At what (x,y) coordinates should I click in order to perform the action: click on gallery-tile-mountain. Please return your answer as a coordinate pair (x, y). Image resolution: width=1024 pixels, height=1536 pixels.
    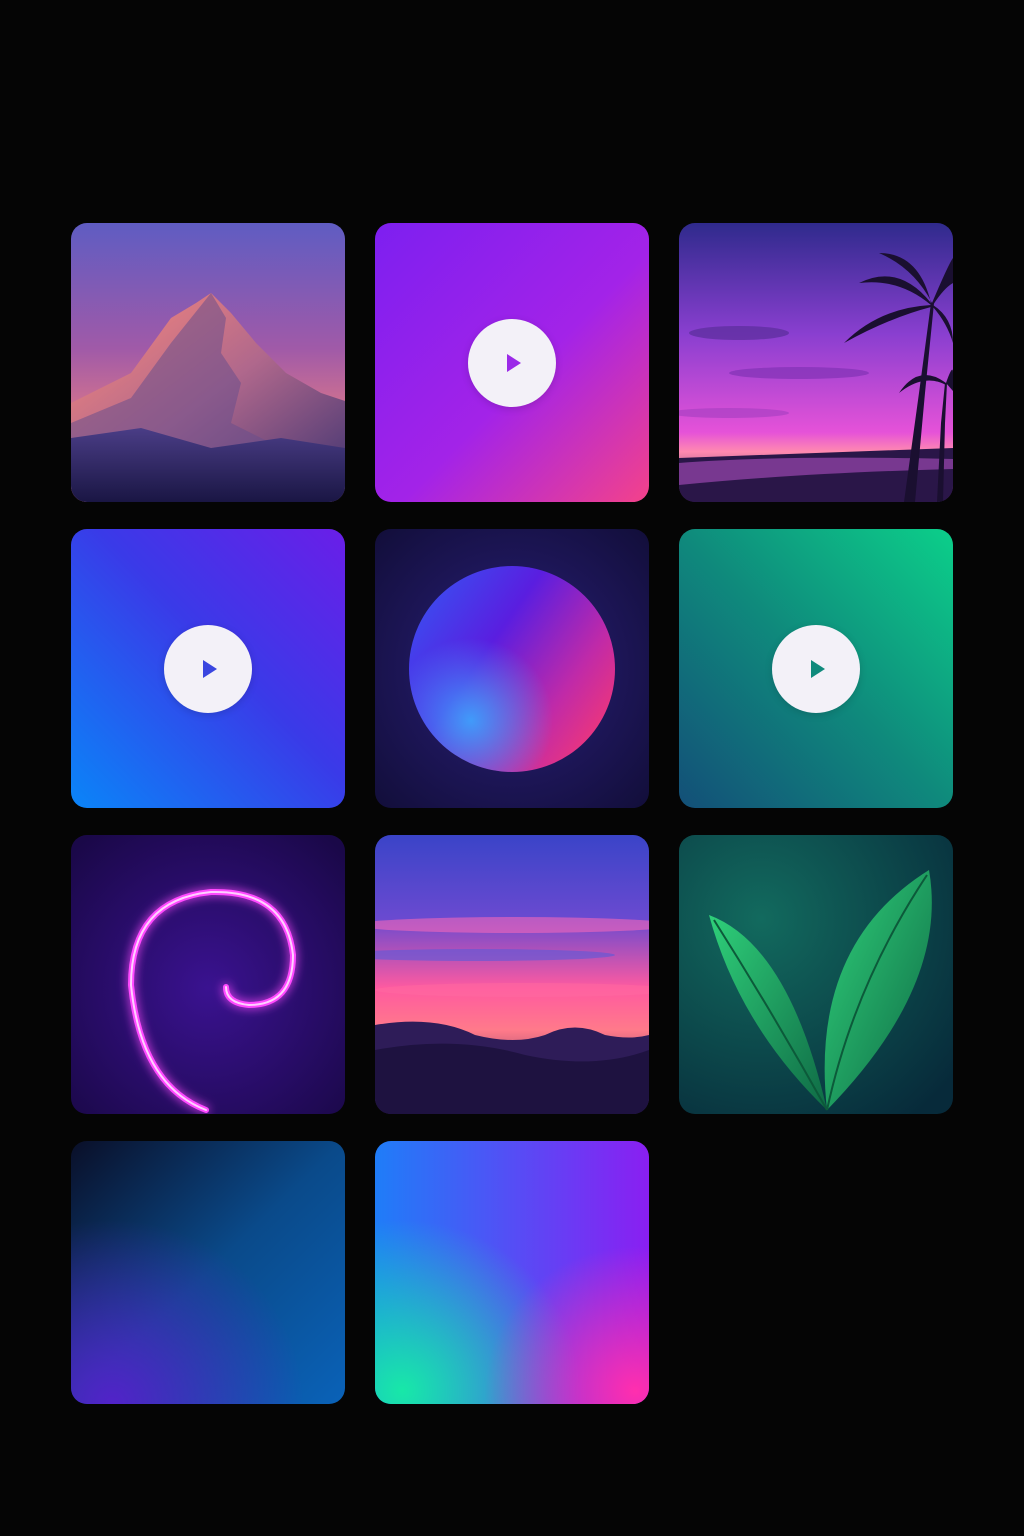
    Looking at the image, I should click on (208, 362).